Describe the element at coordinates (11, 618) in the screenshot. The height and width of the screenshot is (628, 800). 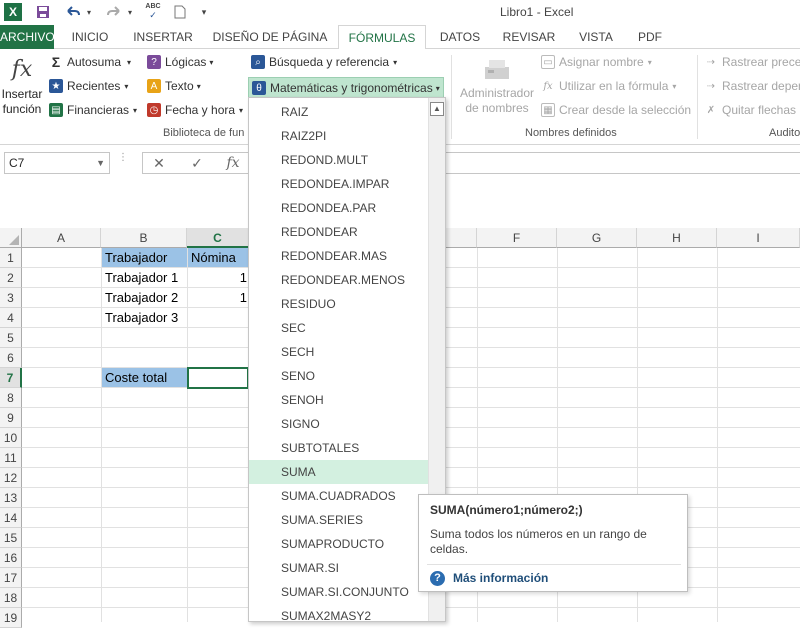
I see `row-header: 19` at that location.